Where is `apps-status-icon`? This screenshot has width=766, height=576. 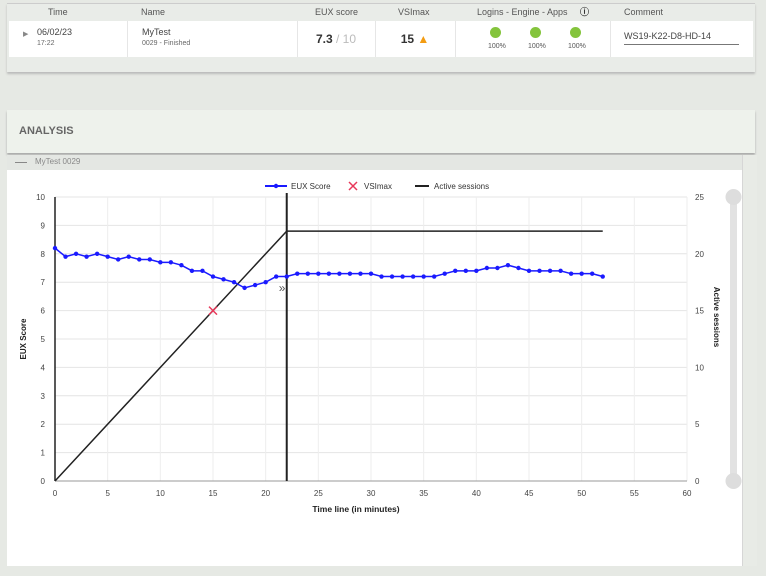 apps-status-icon is located at coordinates (575, 32).